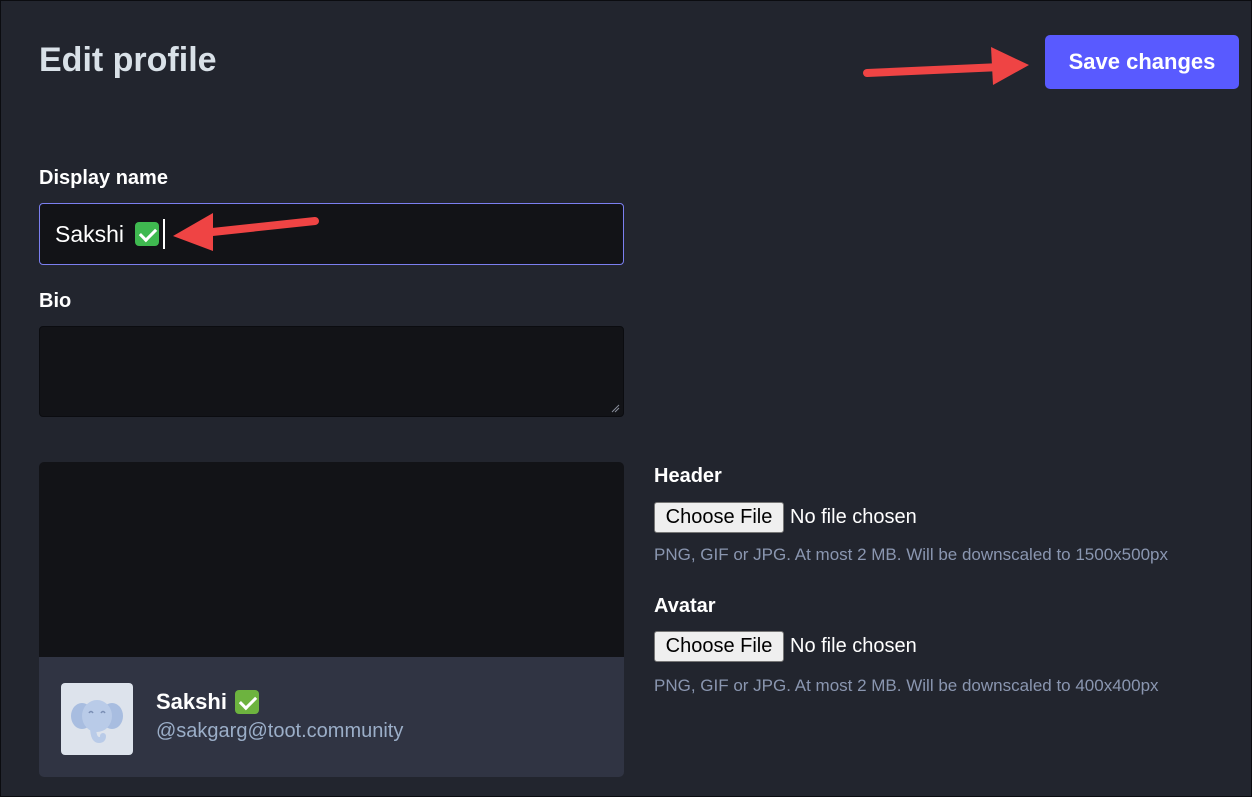 Image resolution: width=1252 pixels, height=797 pixels. I want to click on preview-footer: Sakshi @sakgarg@toot.community, so click(331, 717).